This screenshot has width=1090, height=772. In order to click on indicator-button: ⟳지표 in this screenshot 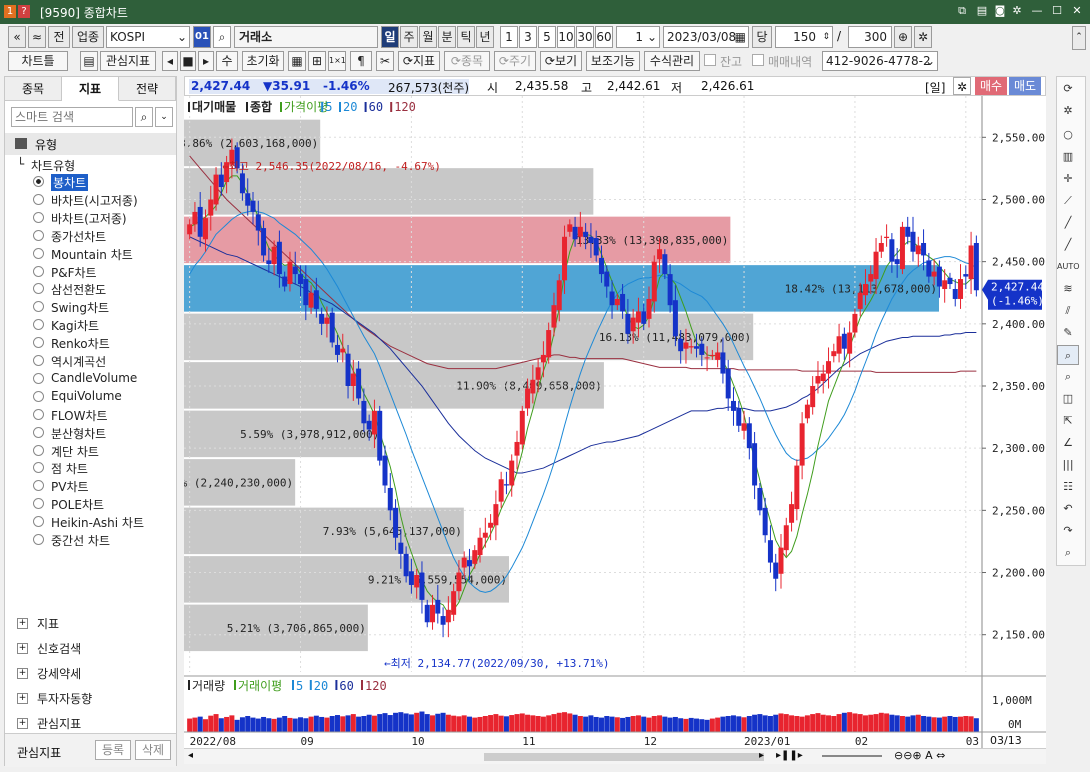, I will do `click(419, 61)`.